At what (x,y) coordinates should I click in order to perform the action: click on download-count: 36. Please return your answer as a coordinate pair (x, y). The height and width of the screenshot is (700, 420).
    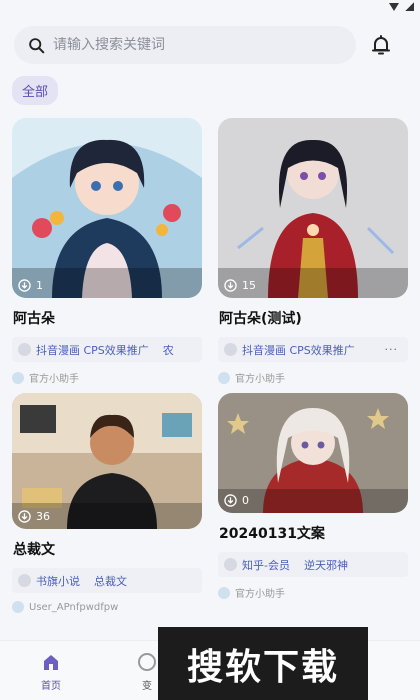
    Looking at the image, I should click on (43, 516).